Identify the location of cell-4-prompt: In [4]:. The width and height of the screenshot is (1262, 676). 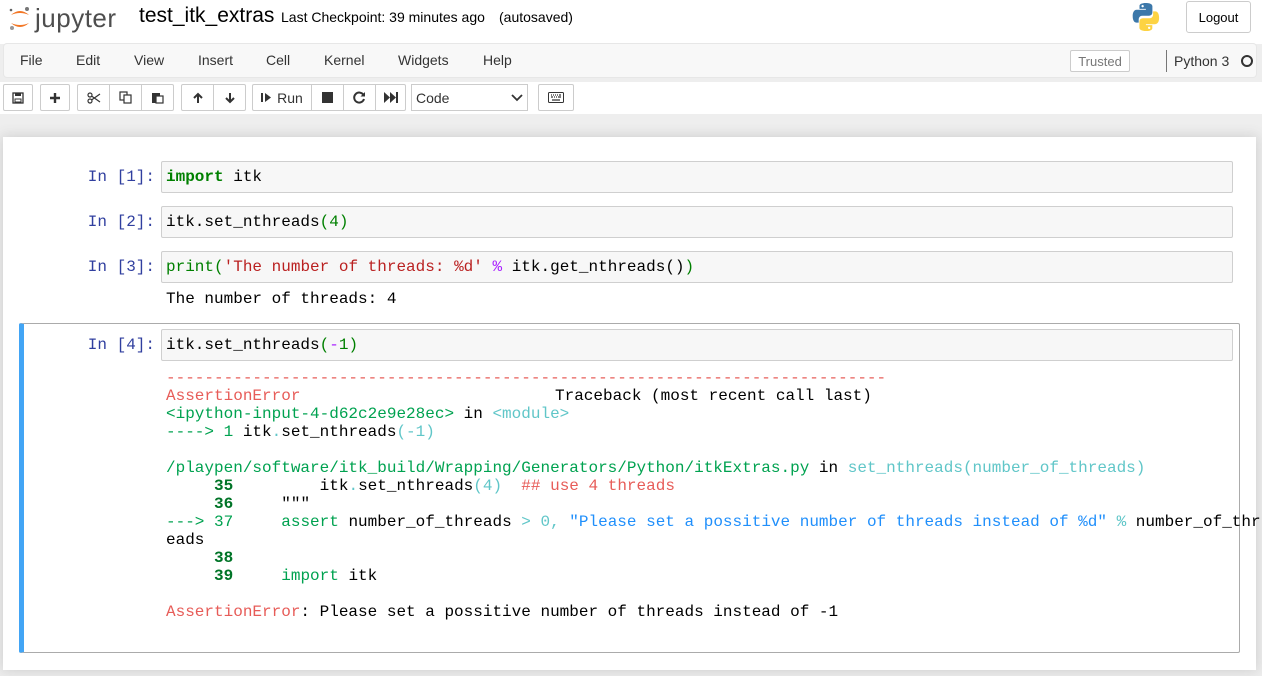
(121, 345).